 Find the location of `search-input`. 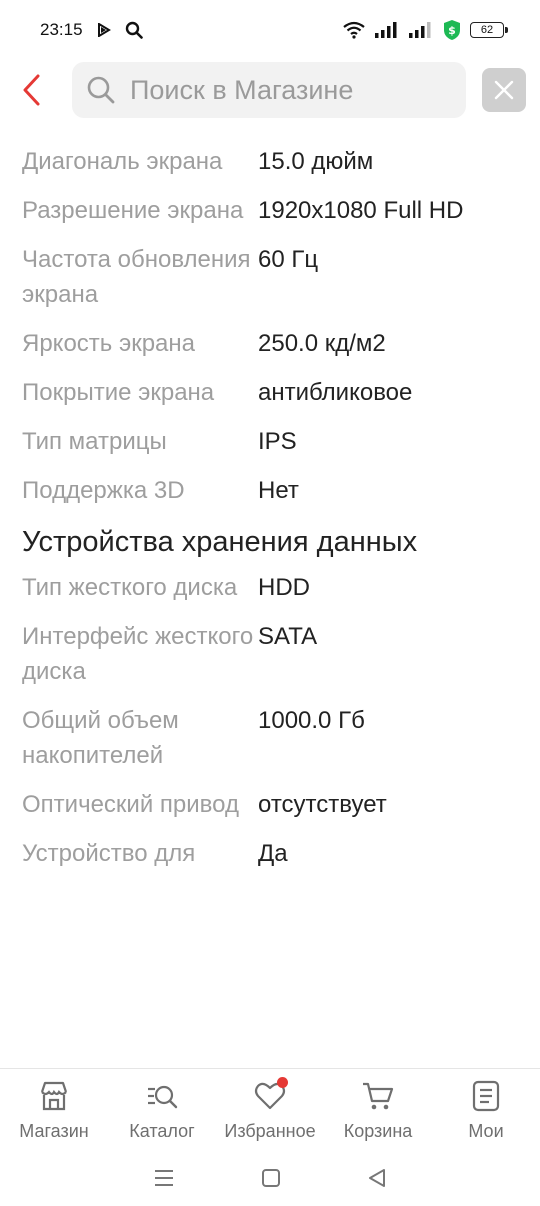

search-input is located at coordinates (270, 90).